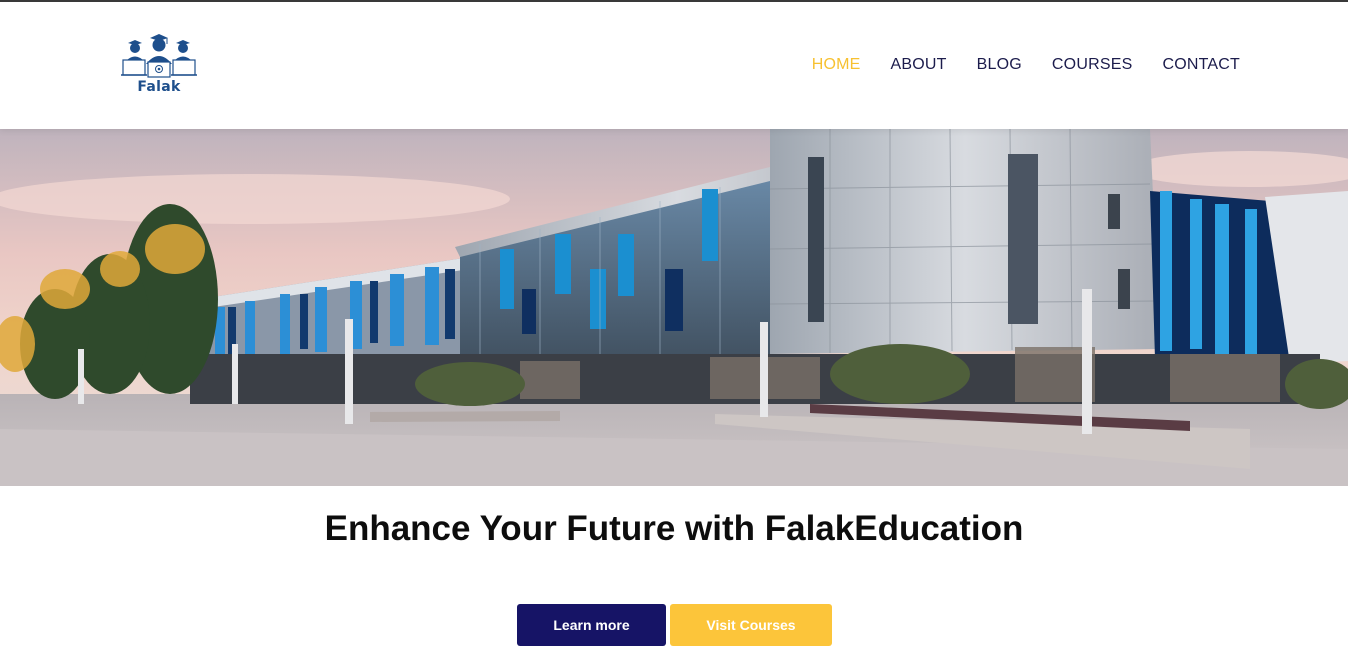 This screenshot has height=652, width=1348. What do you see at coordinates (1201, 65) in the screenshot?
I see `nav-contact: CONTACT` at bounding box center [1201, 65].